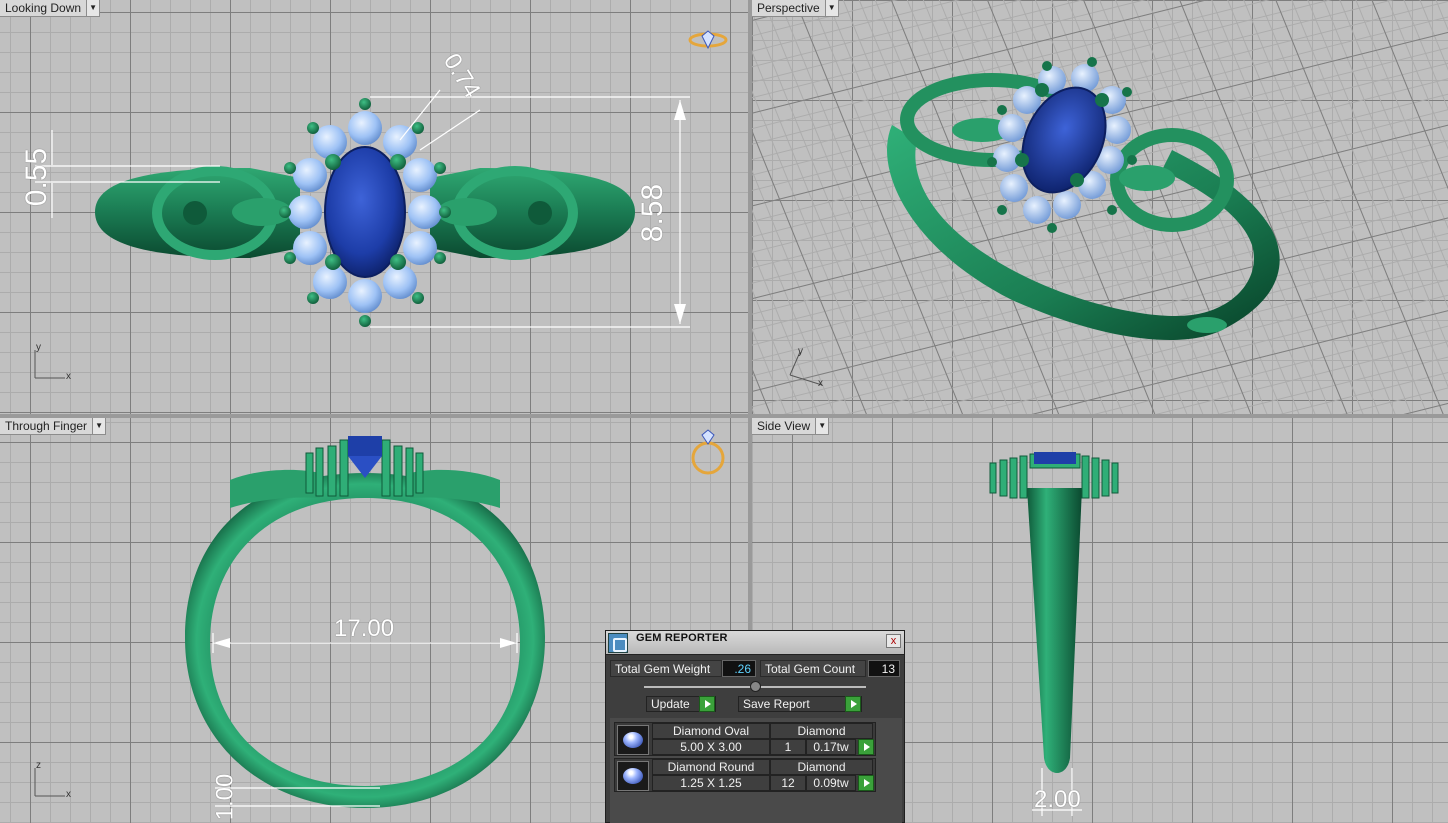 Image resolution: width=1448 pixels, height=823 pixels. What do you see at coordinates (364, 628) in the screenshot?
I see `dimension-inner-diameter: 17.00` at bounding box center [364, 628].